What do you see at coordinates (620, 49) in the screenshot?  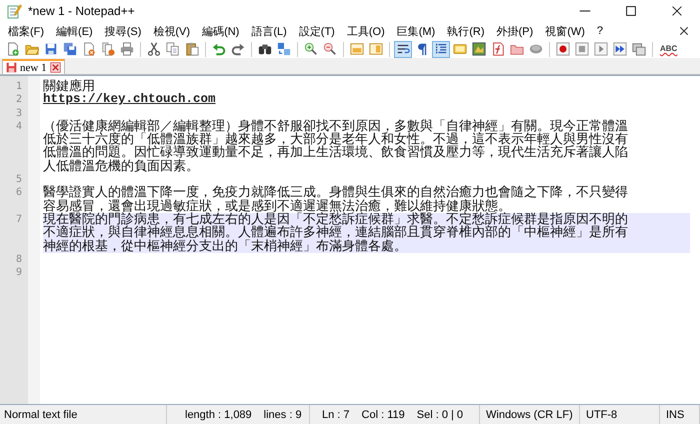 I see `fast-forward-icon` at bounding box center [620, 49].